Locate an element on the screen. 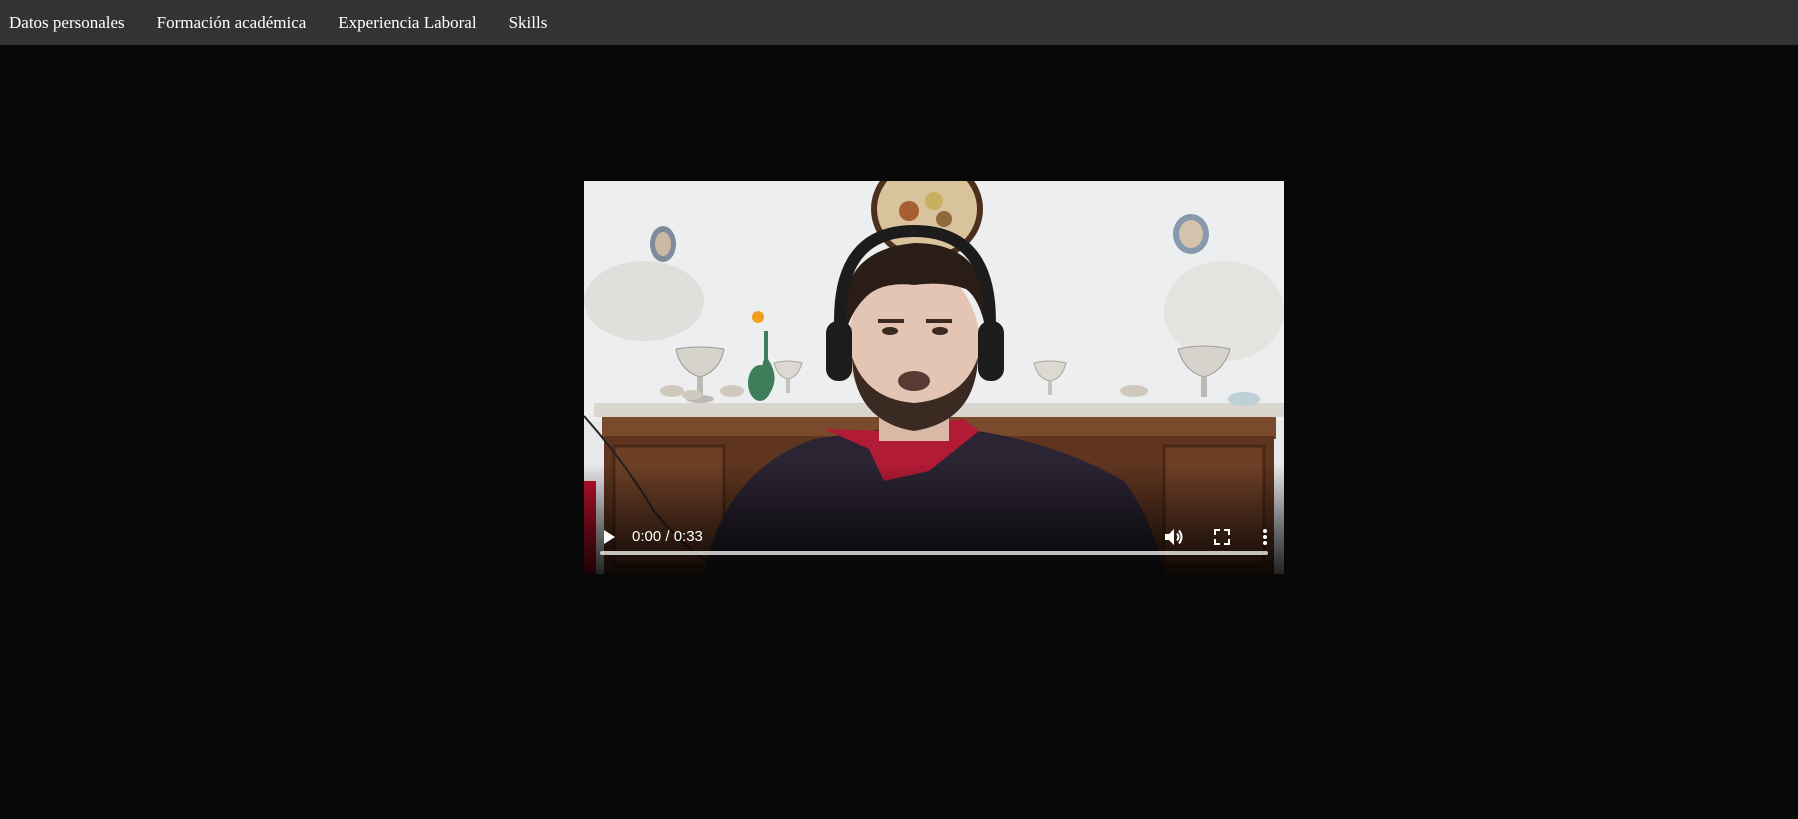 The image size is (1798, 819). mute-button is located at coordinates (1174, 537).